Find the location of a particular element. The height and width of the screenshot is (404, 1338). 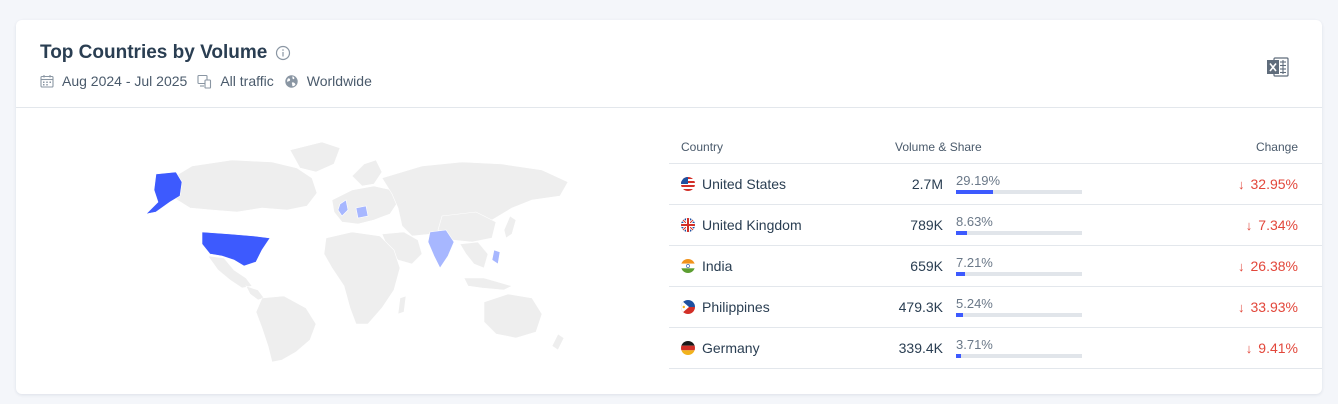

table-row: India 659K 7.21% ↓ 26.38% is located at coordinates (995, 266).